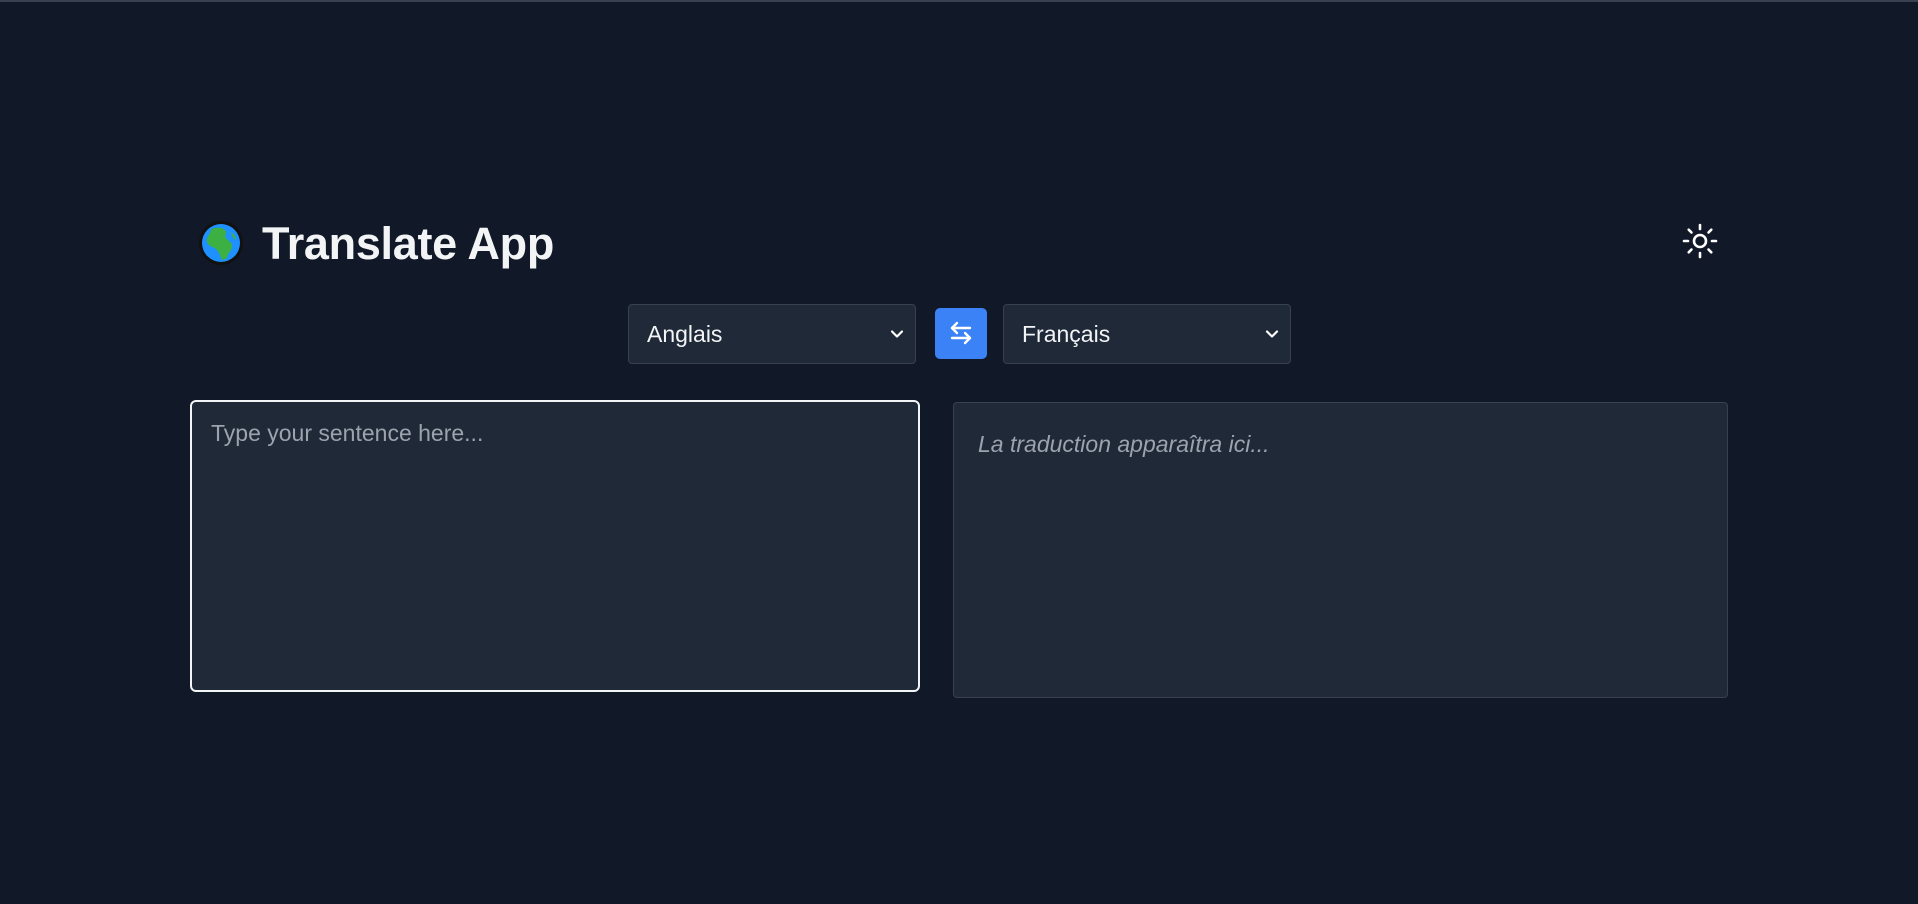 This screenshot has height=904, width=1918. What do you see at coordinates (685, 334) in the screenshot?
I see `source-language-value: Anglais` at bounding box center [685, 334].